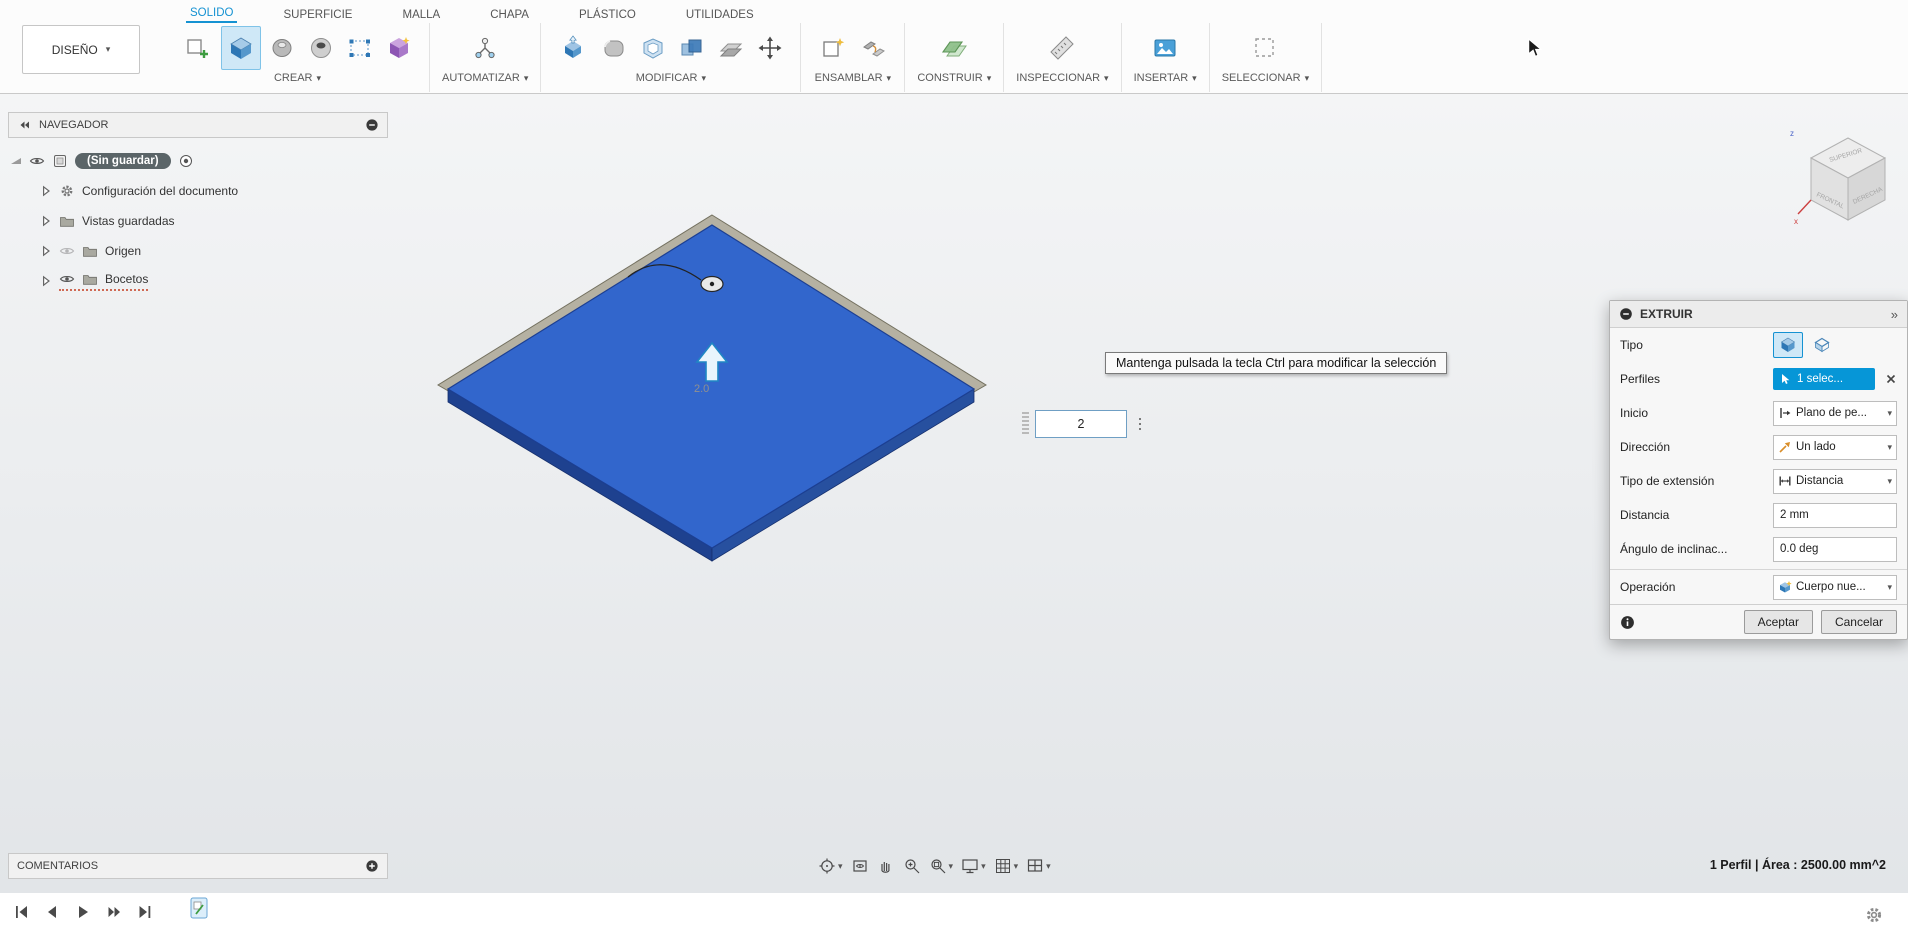 The image size is (1908, 943). Describe the element at coordinates (104, 281) in the screenshot. I see `sketches-highlight: Bocetos` at that location.